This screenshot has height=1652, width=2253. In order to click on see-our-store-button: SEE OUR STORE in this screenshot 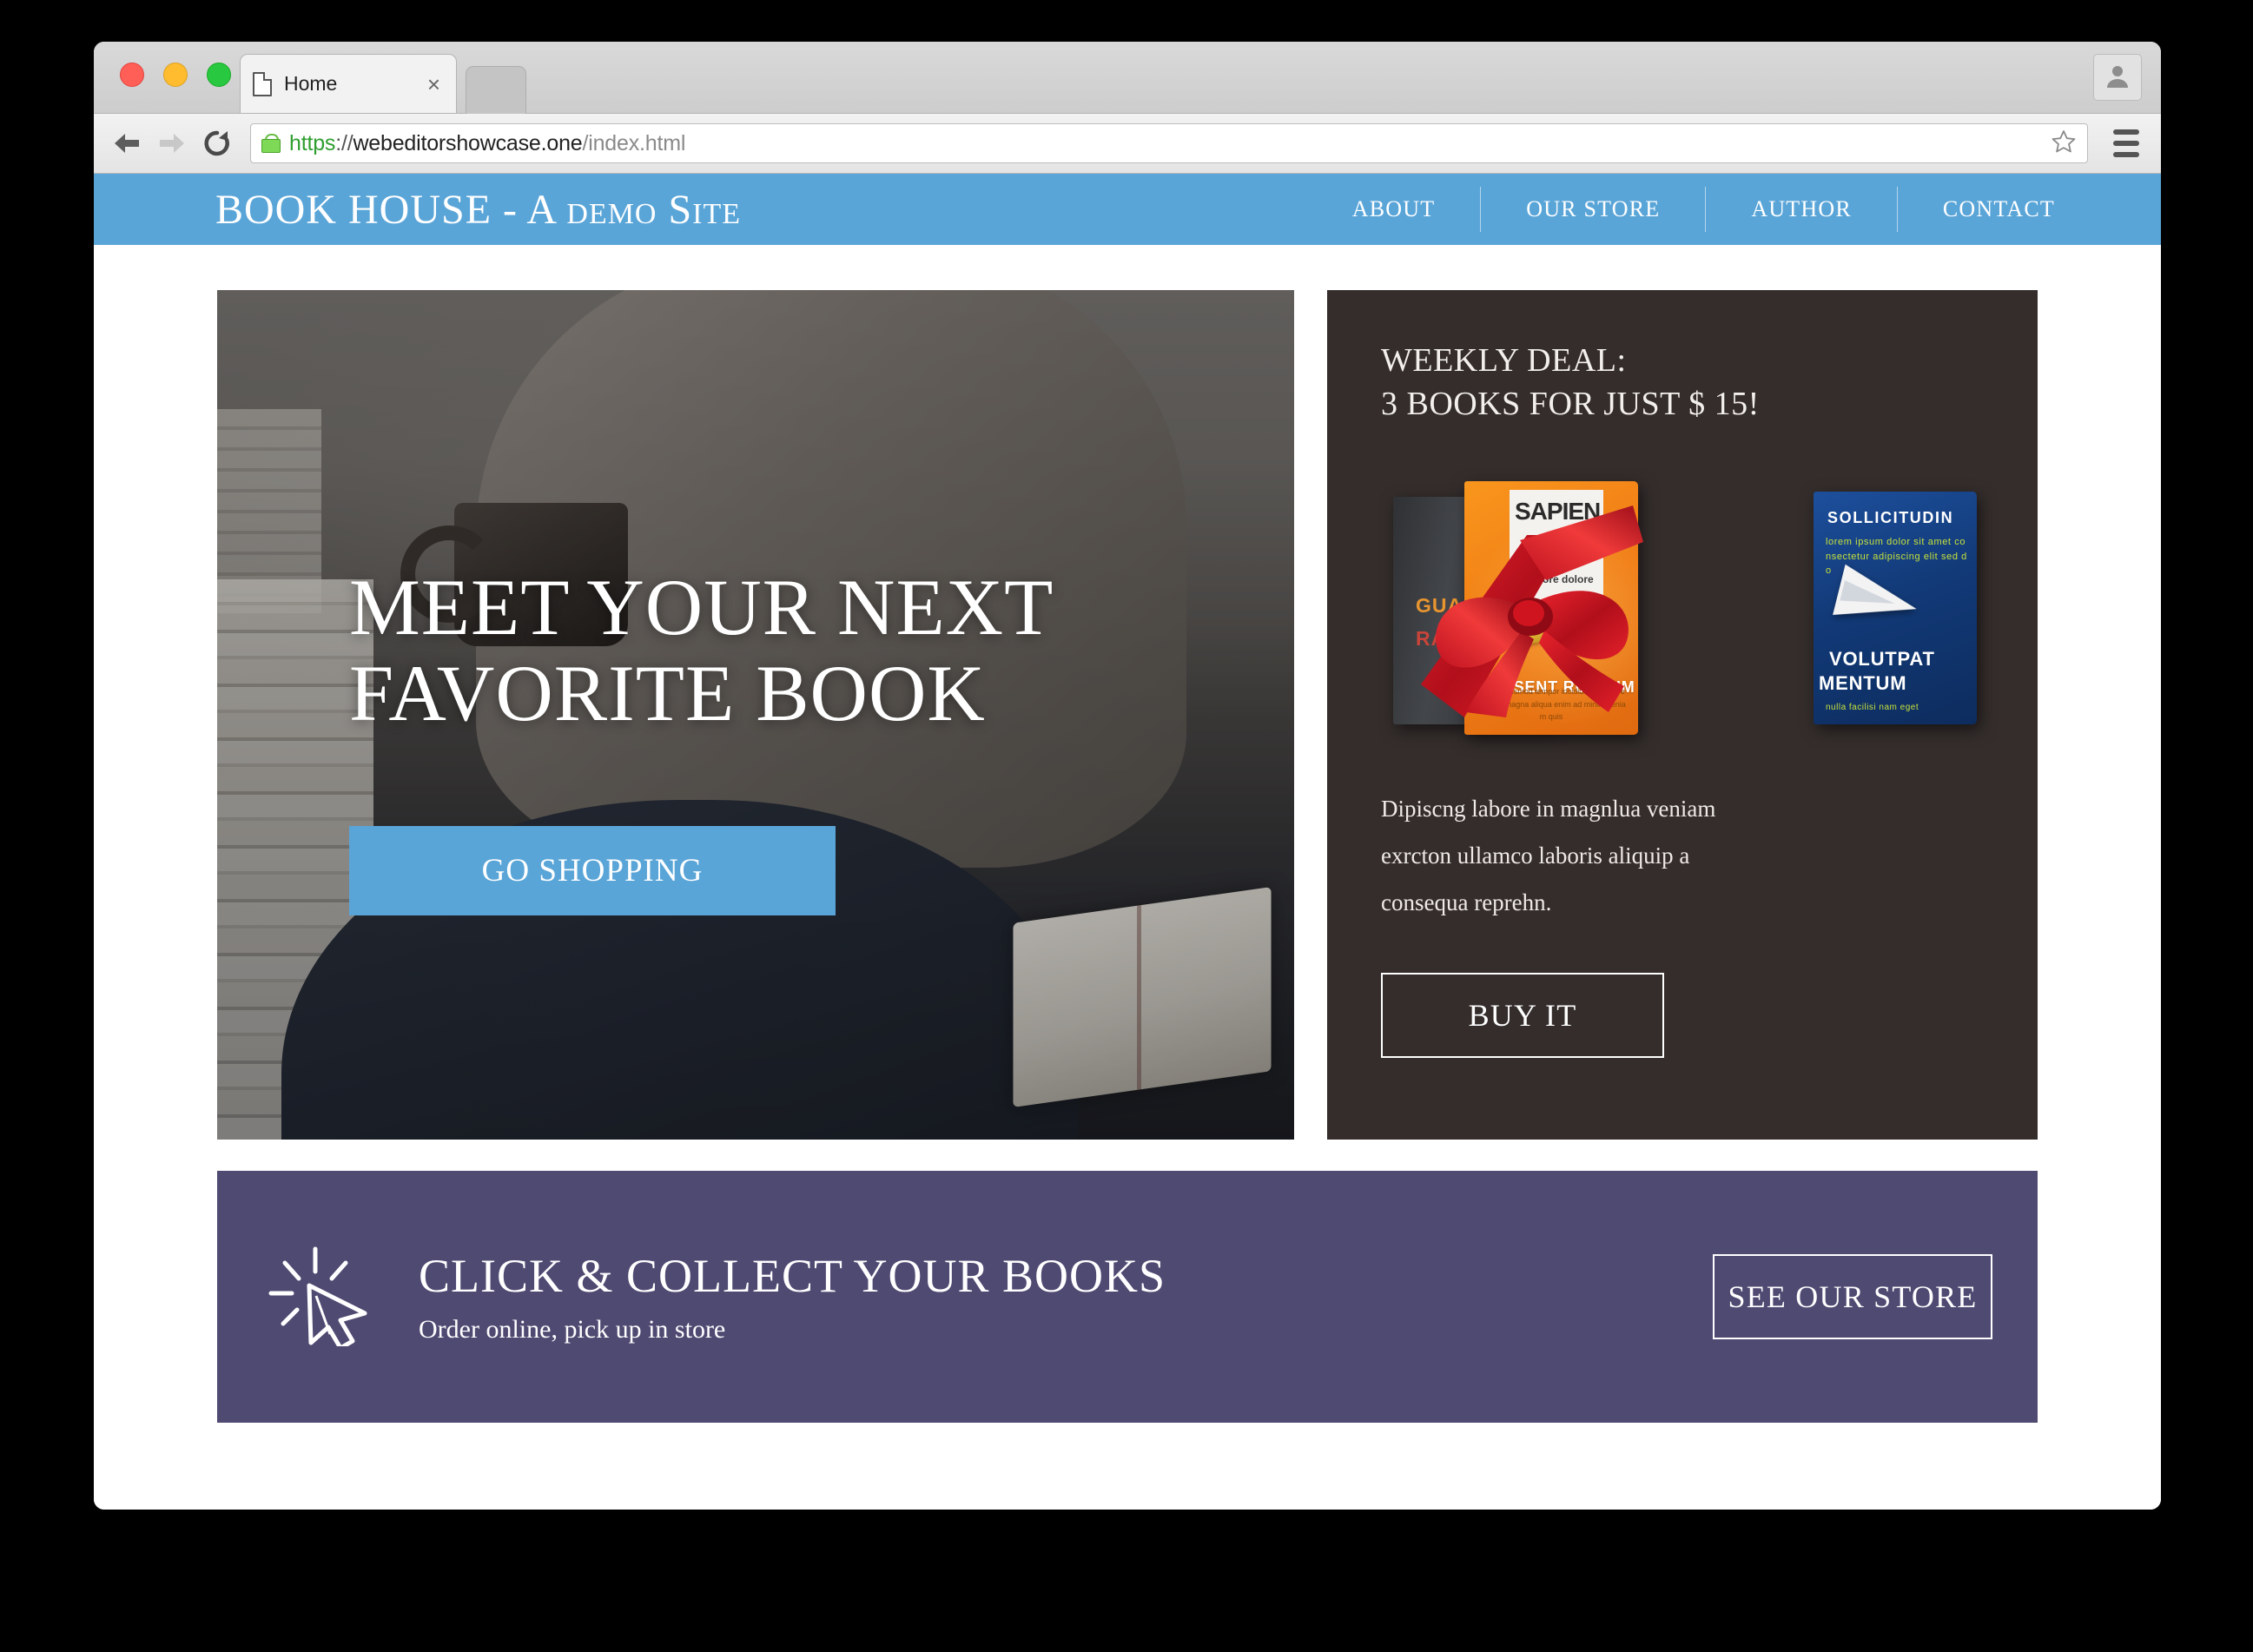, I will do `click(1852, 1296)`.